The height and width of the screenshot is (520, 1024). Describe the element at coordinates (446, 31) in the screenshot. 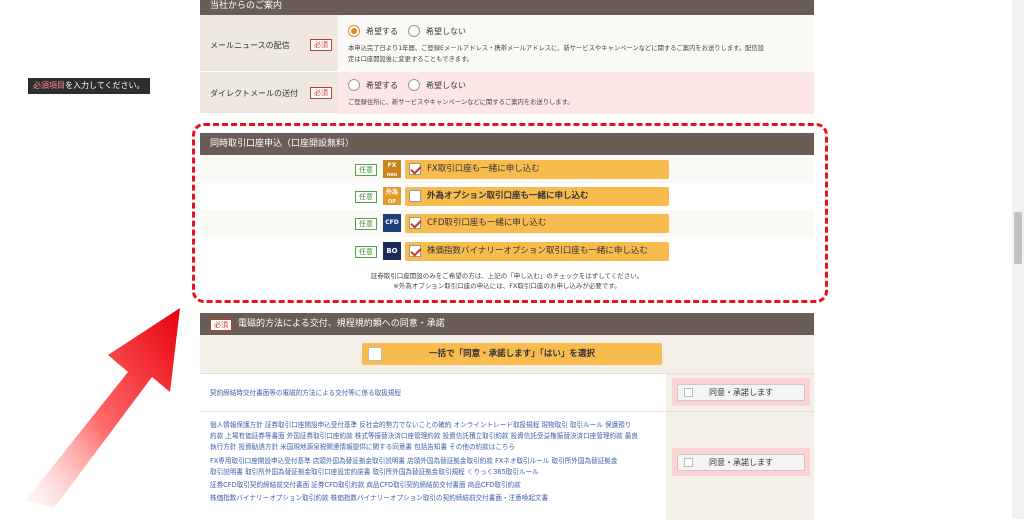

I see `mail-news-radio-no-label: 希望しない` at that location.